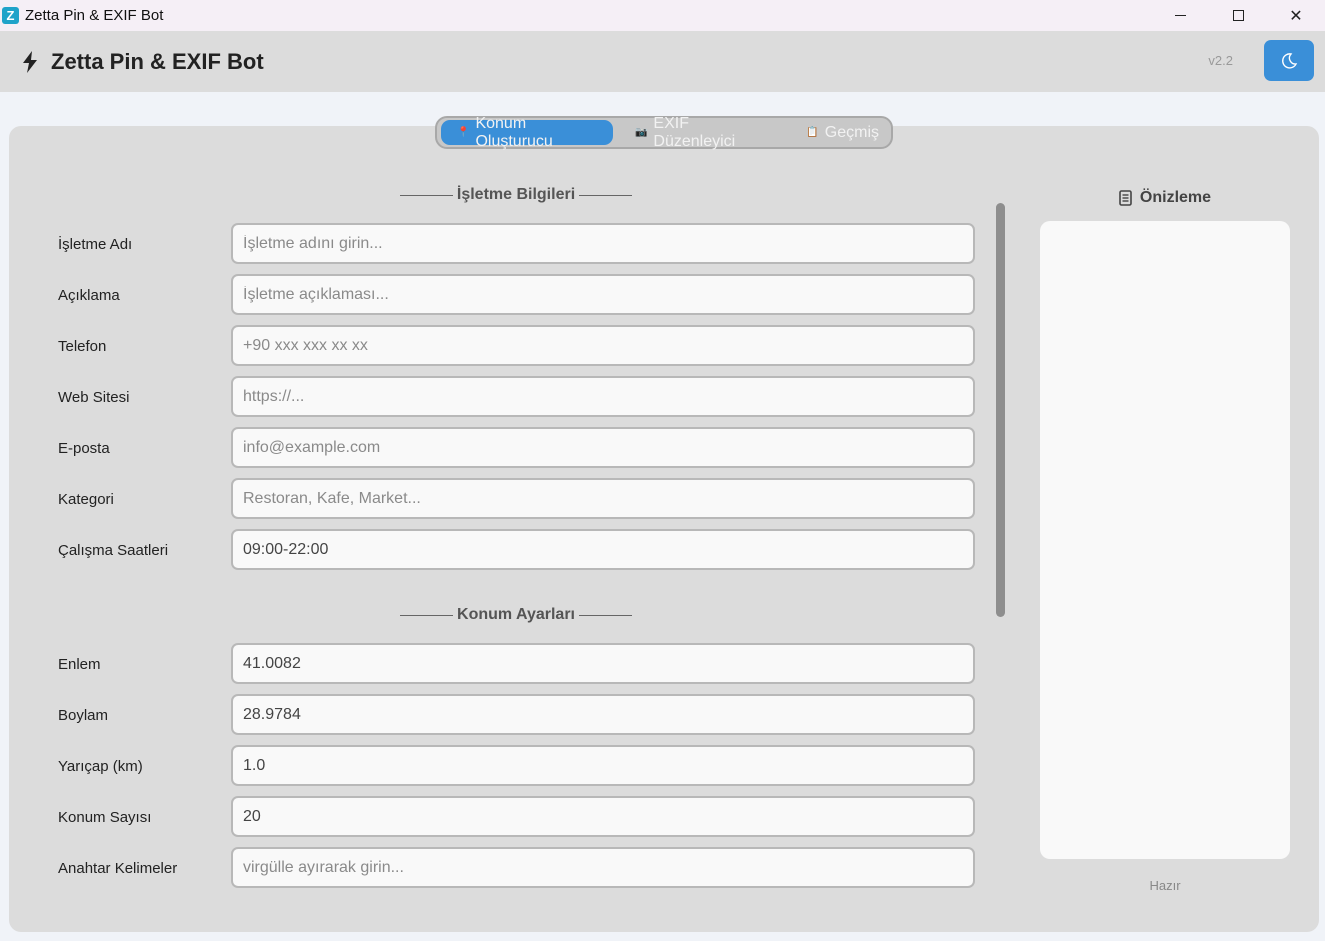 This screenshot has height=941, width=1325. I want to click on window-controls: ✕, so click(1238, 15).